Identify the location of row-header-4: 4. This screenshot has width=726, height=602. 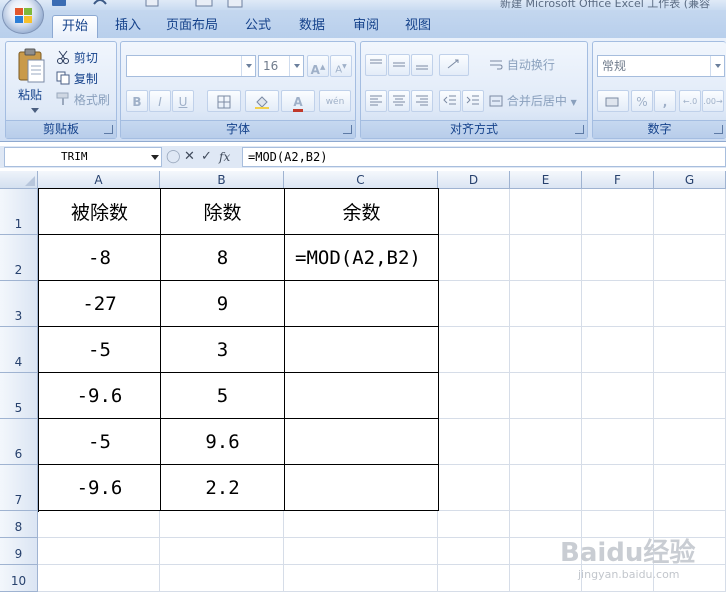
(19, 350).